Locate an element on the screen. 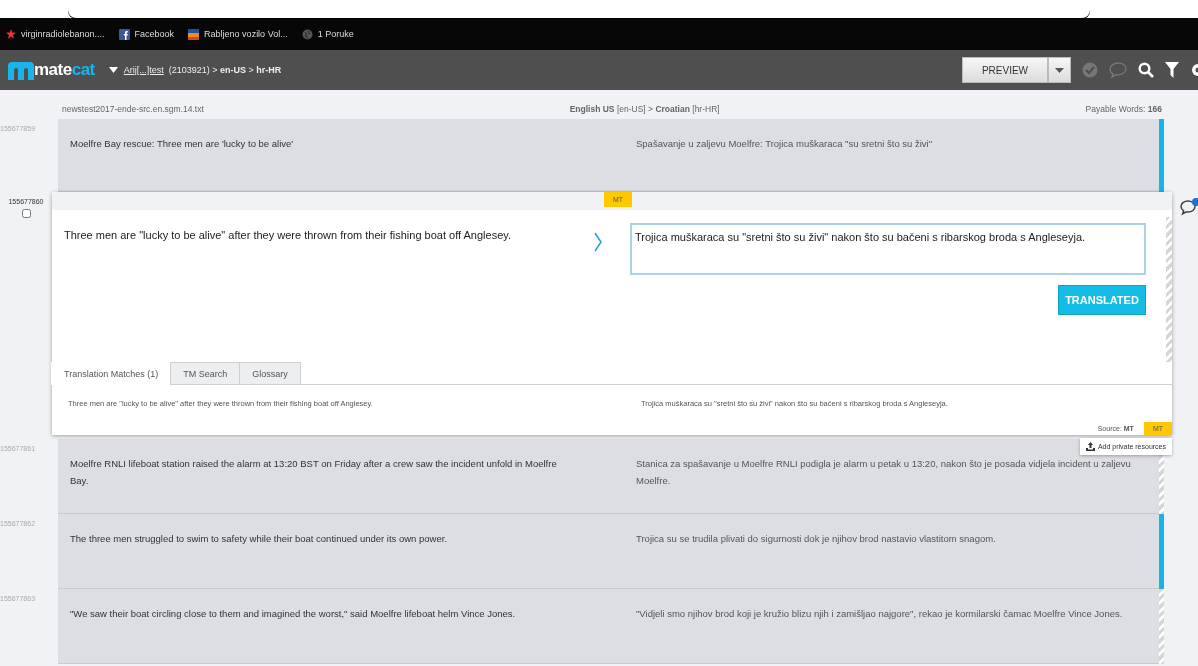  segment-row: Moelfre Bay rescue: Three men are 'lucky to be alive' Spašavanje u zaljevu Moelfre: Trojica muškaraca "su sretni što su živi" is located at coordinates (608, 155).